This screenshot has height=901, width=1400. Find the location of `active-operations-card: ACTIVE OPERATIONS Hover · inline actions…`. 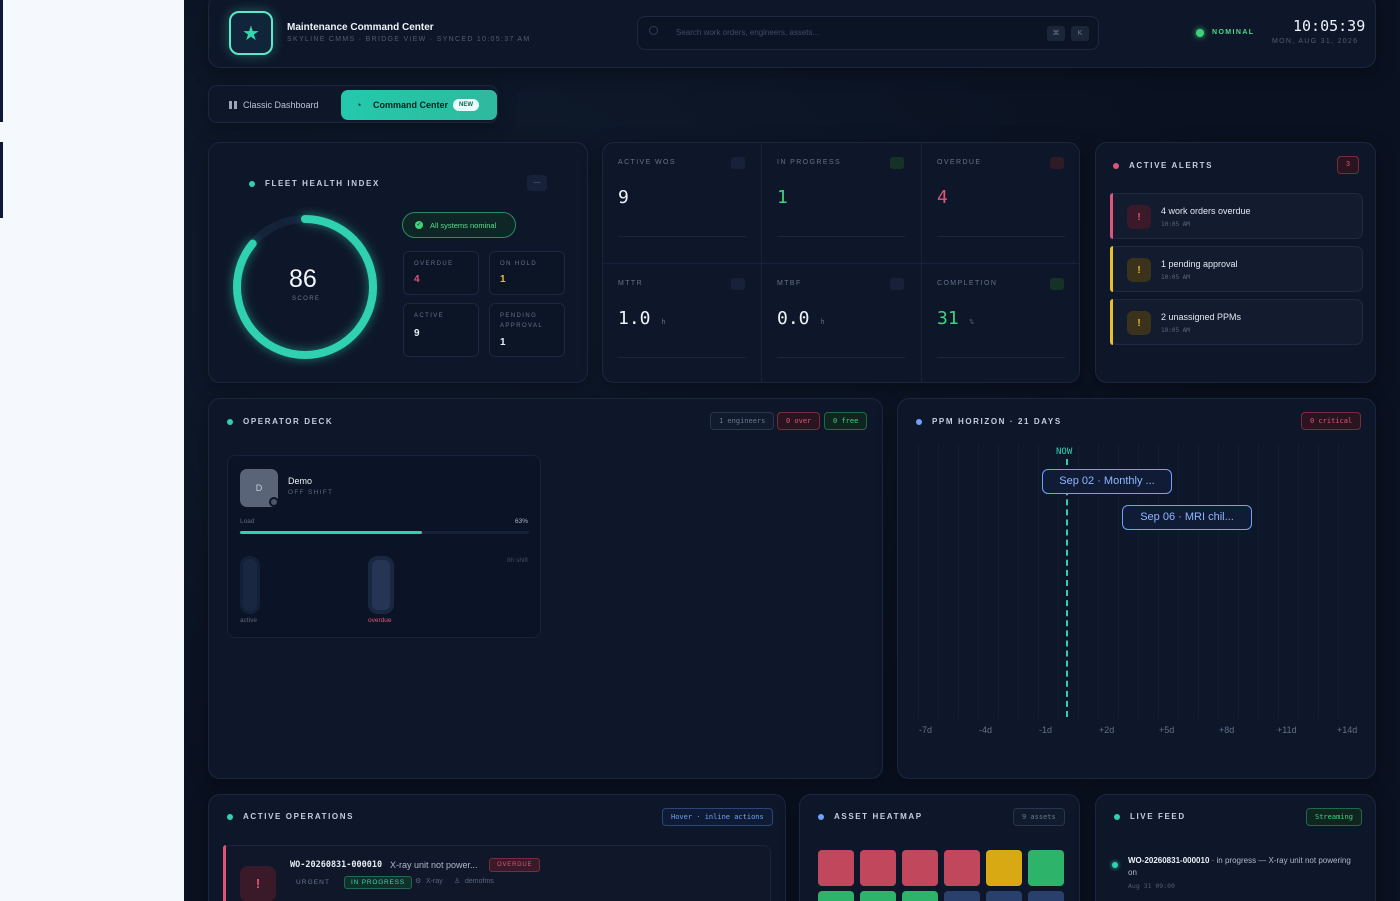

active-operations-card: ACTIVE OPERATIONS Hover · inline actions… is located at coordinates (497, 847).